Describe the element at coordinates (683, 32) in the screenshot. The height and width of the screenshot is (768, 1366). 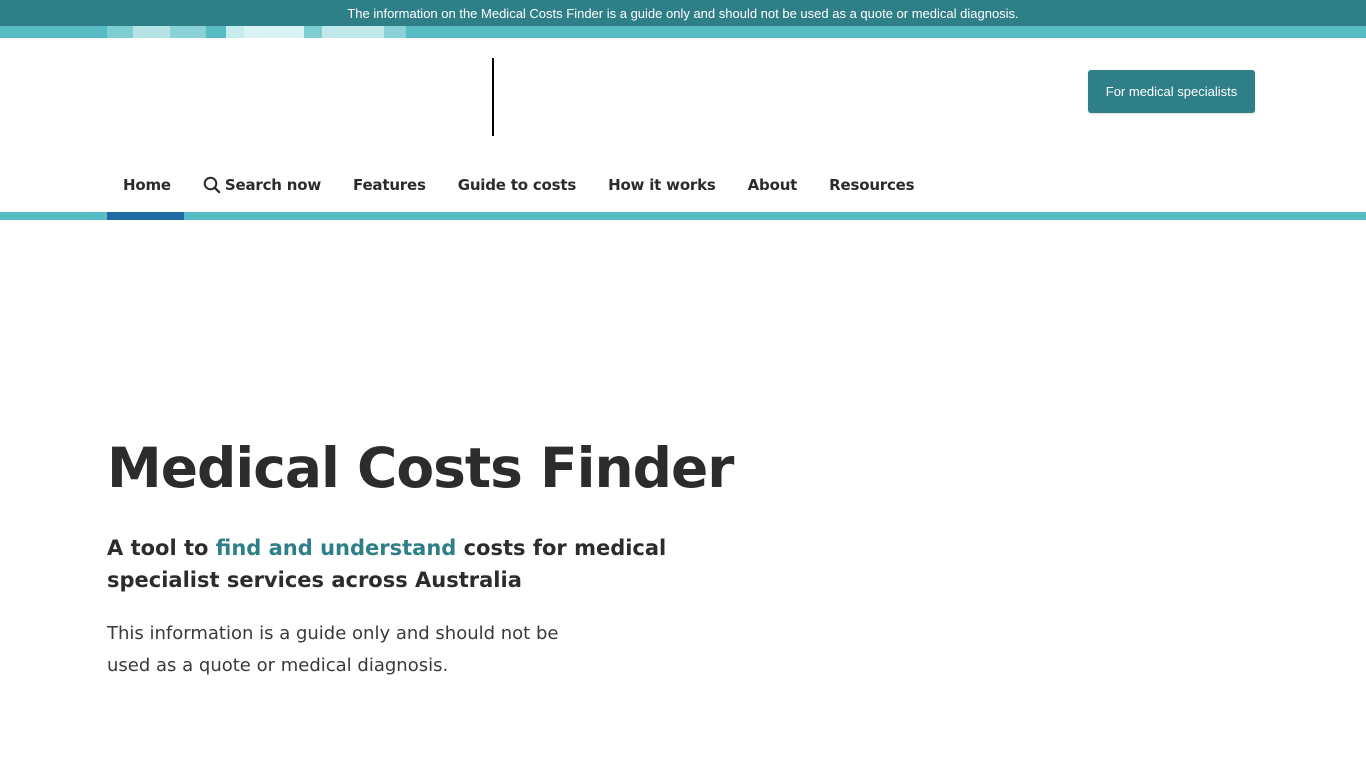
I see `decorative-pattern-strip` at that location.